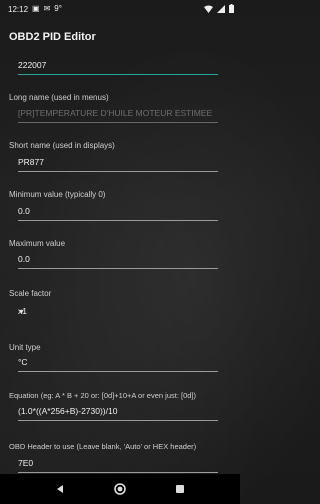  What do you see at coordinates (24, 259) in the screenshot?
I see `max-value: 0.0` at bounding box center [24, 259].